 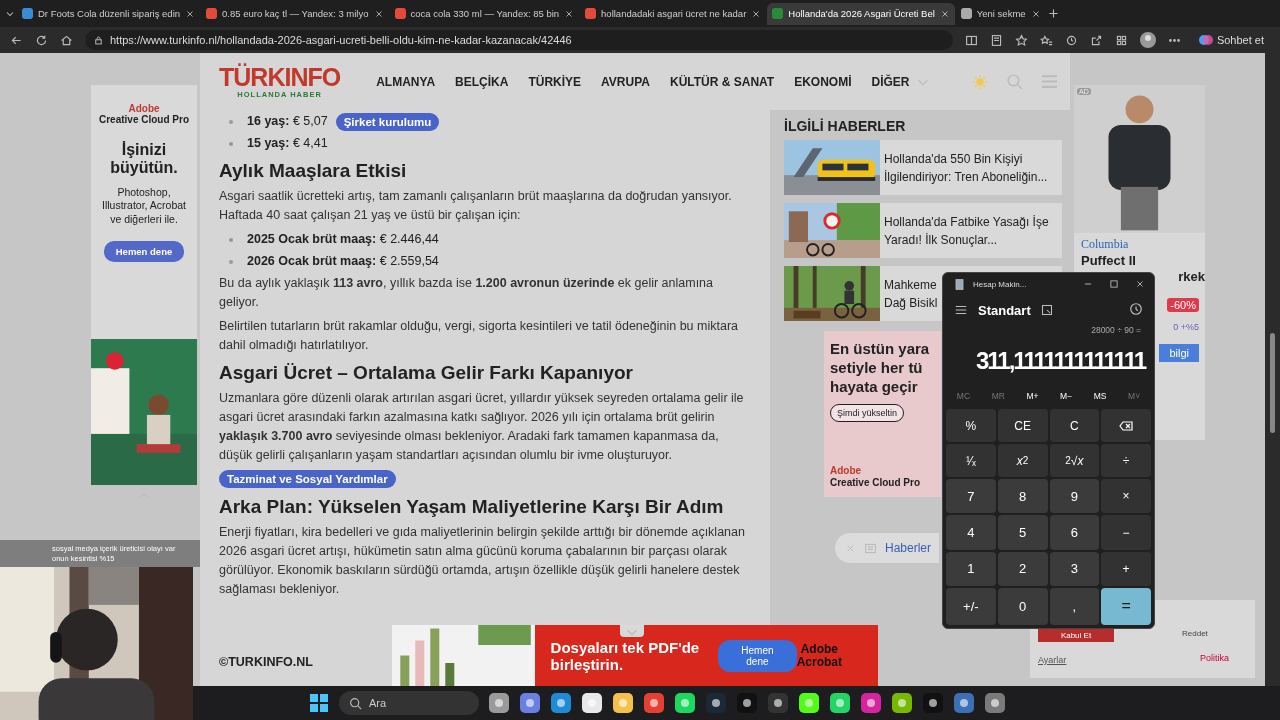 What do you see at coordinates (867, 413) in the screenshot?
I see `ad-button: Şimdi yükseltin` at bounding box center [867, 413].